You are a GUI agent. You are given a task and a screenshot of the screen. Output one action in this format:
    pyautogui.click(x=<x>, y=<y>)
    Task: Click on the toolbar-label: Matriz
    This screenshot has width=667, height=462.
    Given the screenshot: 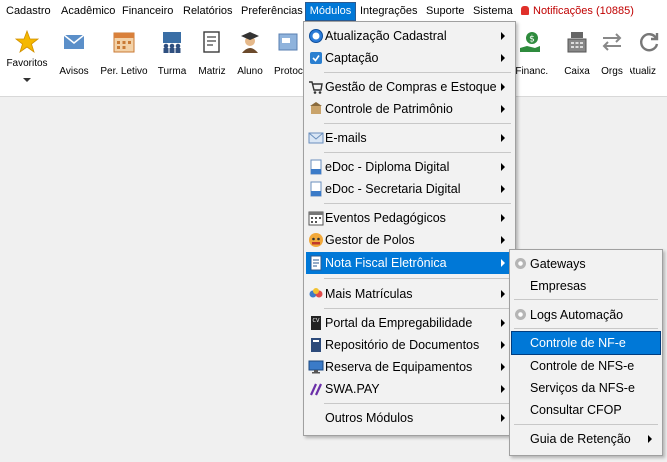 What is the action you would take?
    pyautogui.click(x=212, y=71)
    